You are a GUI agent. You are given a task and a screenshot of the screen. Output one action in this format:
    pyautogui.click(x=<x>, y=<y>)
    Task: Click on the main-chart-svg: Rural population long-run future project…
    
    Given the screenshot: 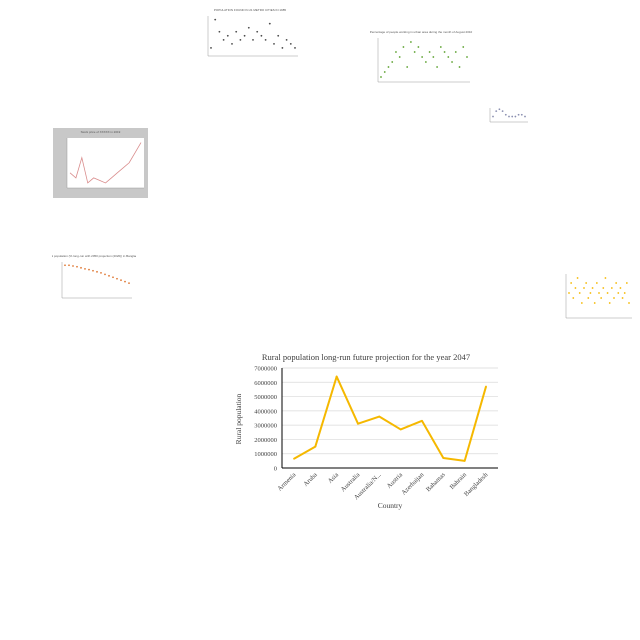 What is the action you would take?
    pyautogui.click(x=366, y=431)
    